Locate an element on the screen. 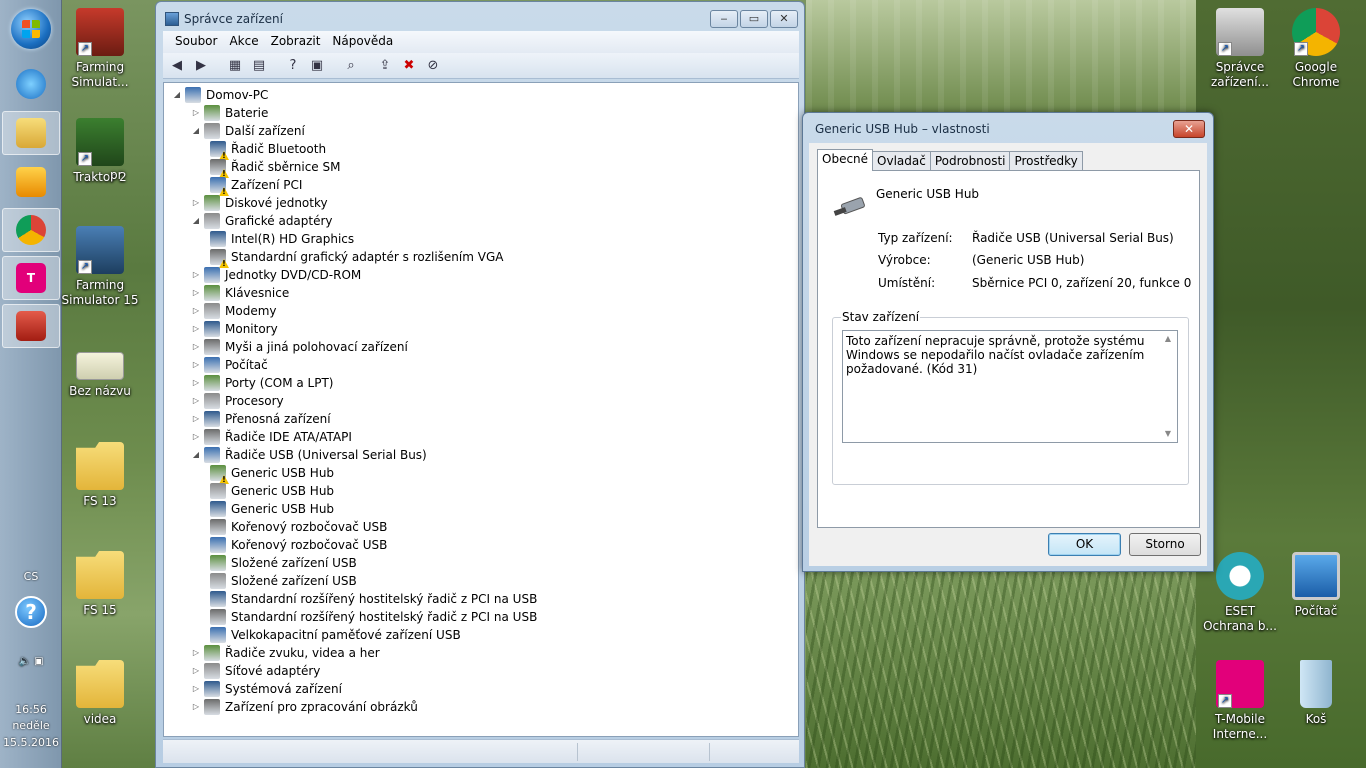 This screenshot has width=1366, height=768. tree-category: ▷ Monitory is located at coordinates (234, 329).